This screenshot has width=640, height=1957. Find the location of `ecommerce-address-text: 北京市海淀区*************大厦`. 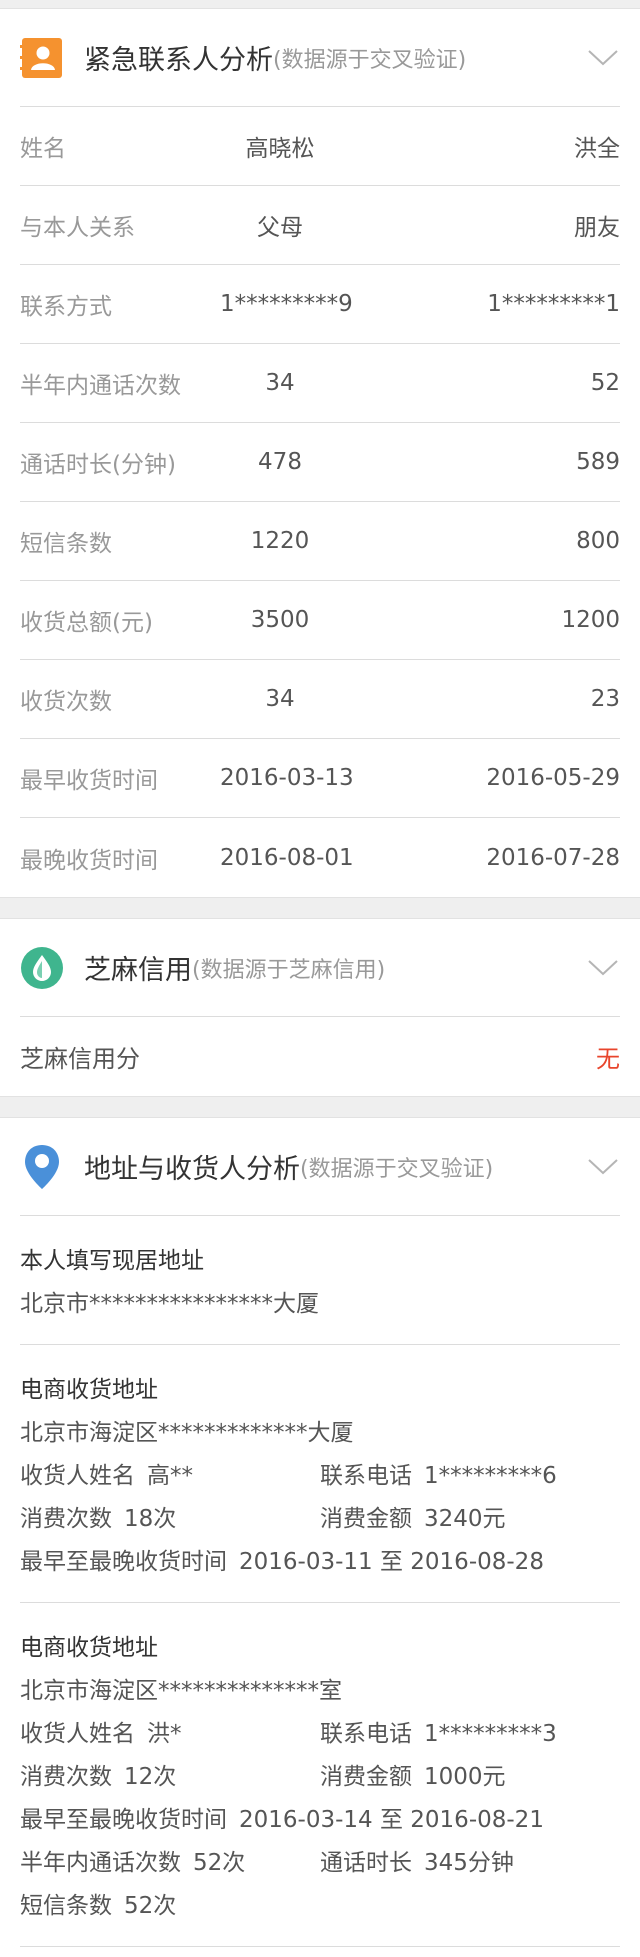

ecommerce-address-text: 北京市海淀区*************大厦 is located at coordinates (187, 1433).